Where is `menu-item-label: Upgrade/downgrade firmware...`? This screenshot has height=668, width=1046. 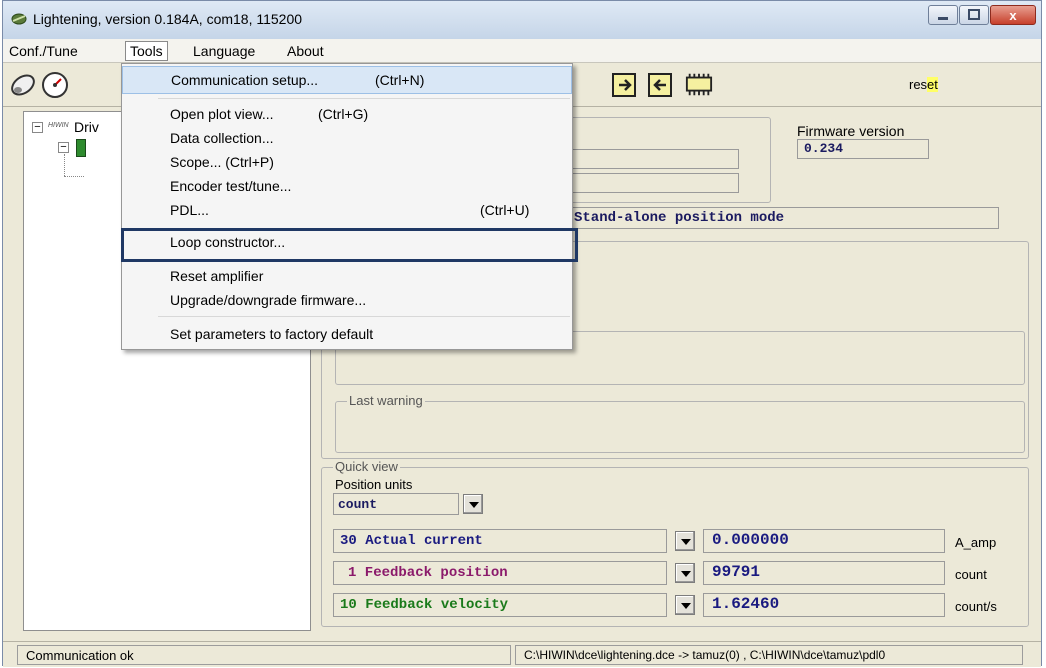 menu-item-label: Upgrade/downgrade firmware... is located at coordinates (268, 300).